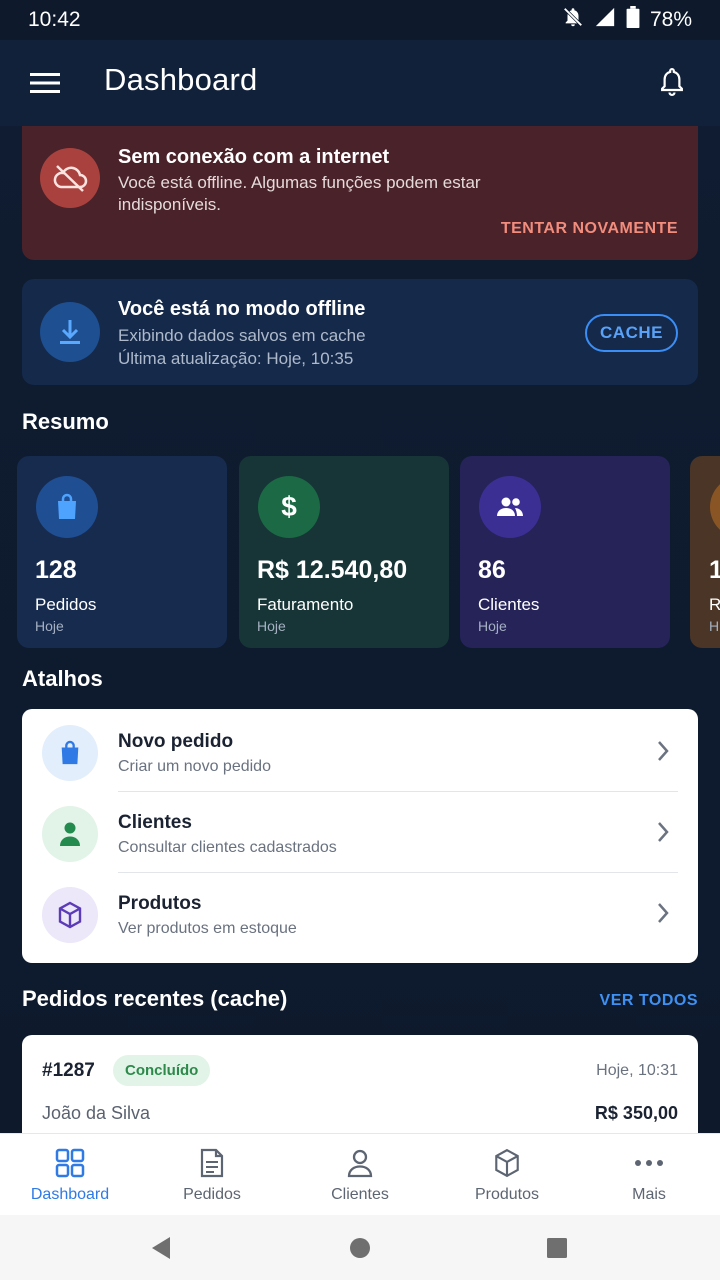  What do you see at coordinates (161, 1248) in the screenshot?
I see `back-icon` at bounding box center [161, 1248].